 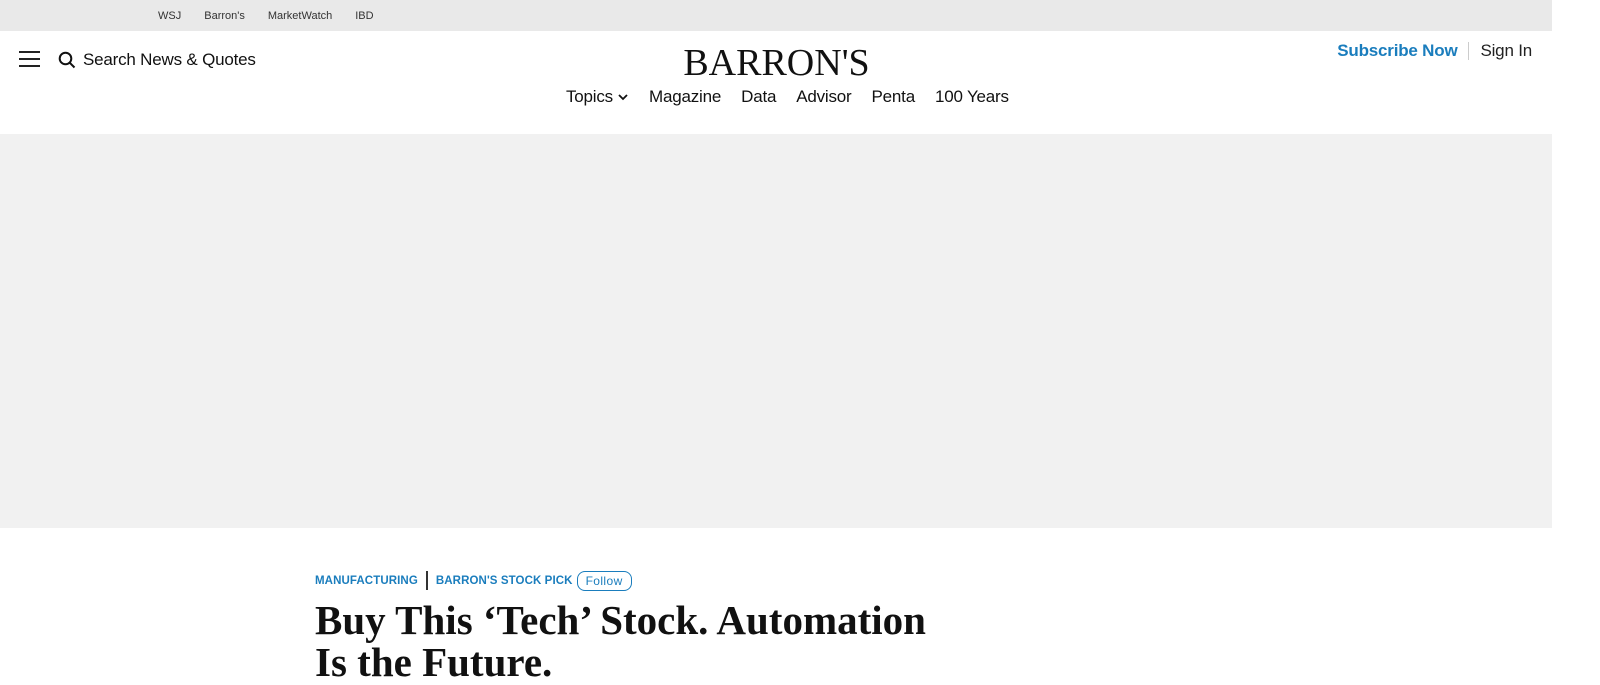 What do you see at coordinates (1506, 51) in the screenshot?
I see `sign-in-link: Sign In` at bounding box center [1506, 51].